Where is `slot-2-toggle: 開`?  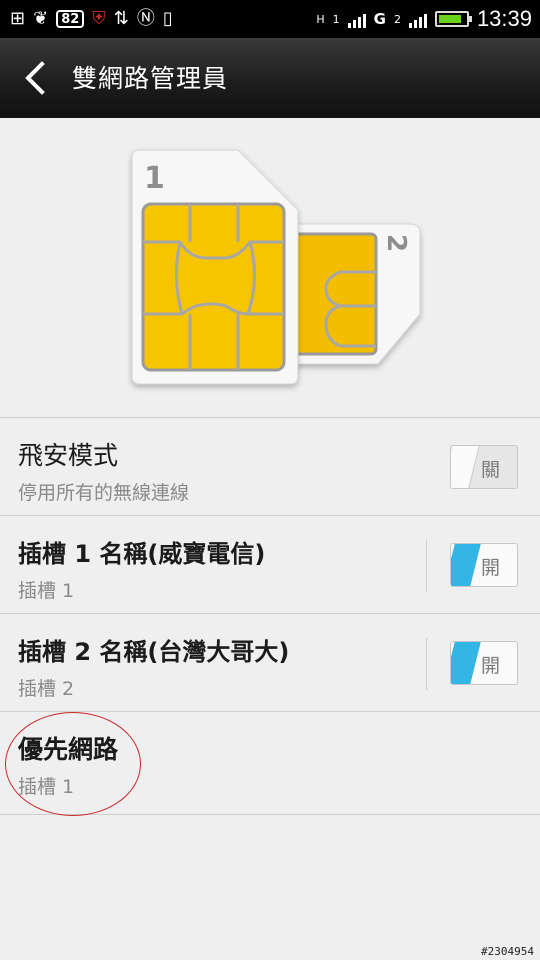 slot-2-toggle: 開 is located at coordinates (484, 663).